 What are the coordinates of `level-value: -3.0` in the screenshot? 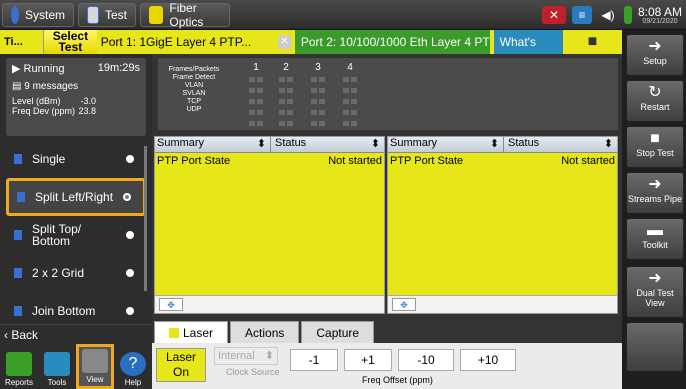 It's located at (88, 101).